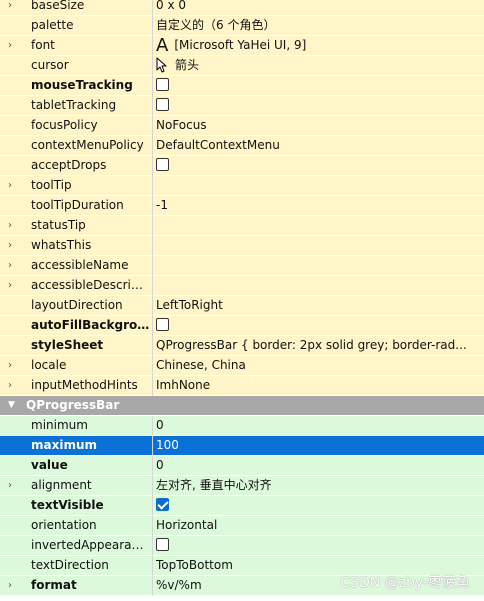 This screenshot has width=484, height=601. I want to click on property-value: NoFocus, so click(319, 125).